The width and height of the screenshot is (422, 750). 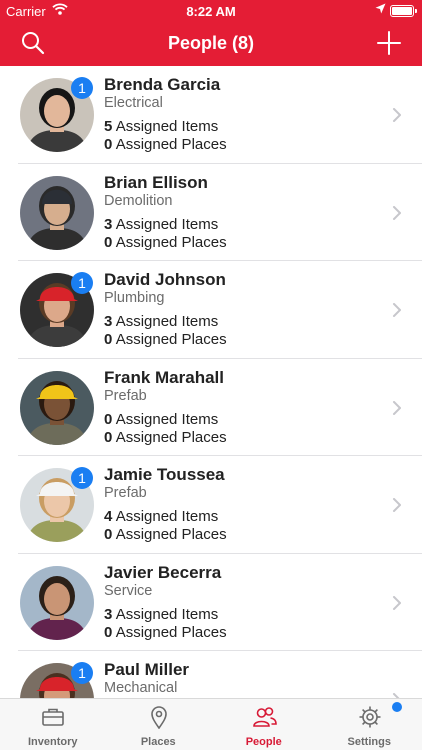 I want to click on tab-inventory: Inventory, so click(x=53, y=724).